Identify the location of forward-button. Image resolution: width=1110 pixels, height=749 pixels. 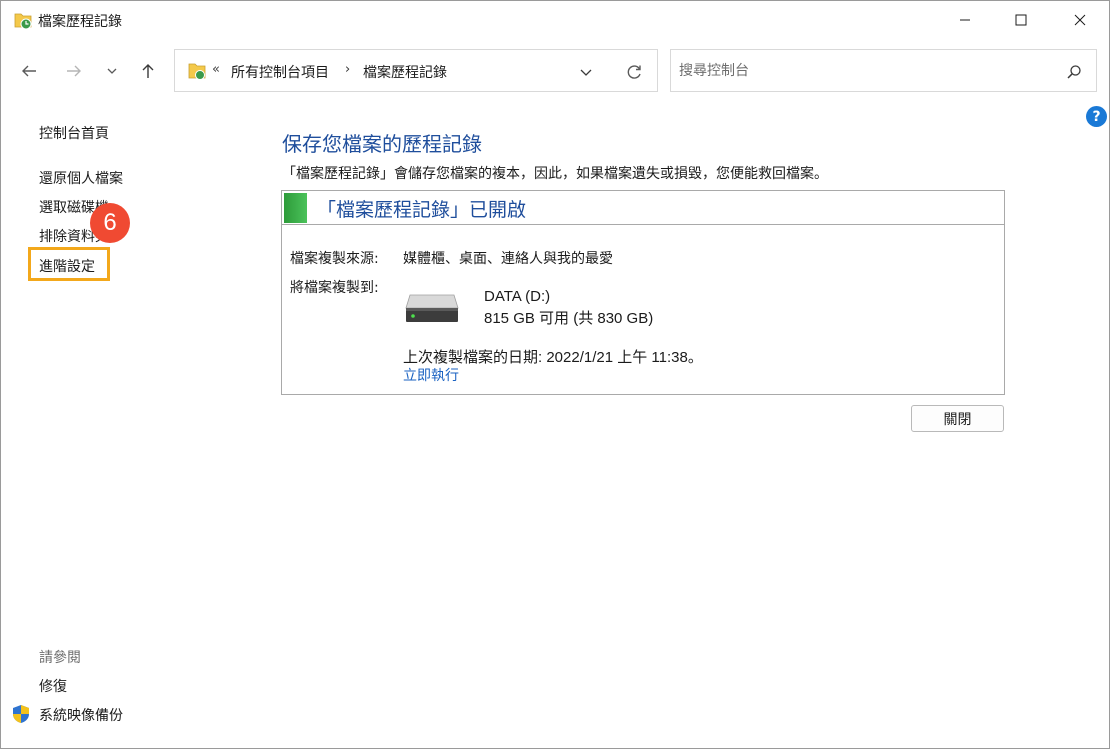
(74, 71).